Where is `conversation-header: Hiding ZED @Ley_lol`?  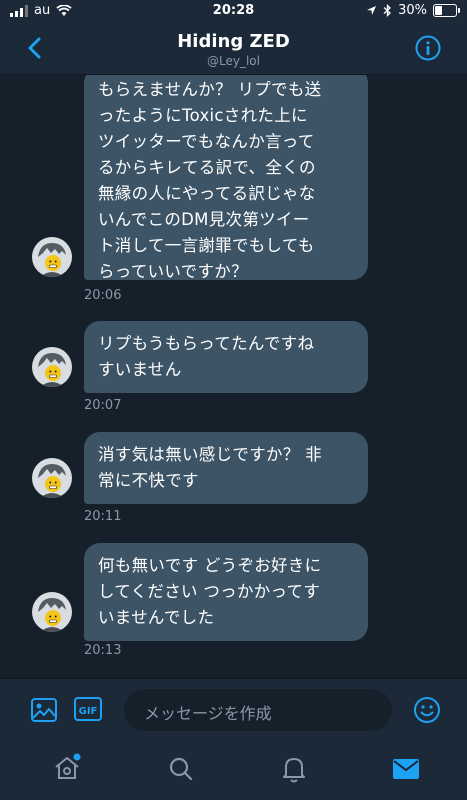
conversation-header: Hiding ZED @Ley_lol is located at coordinates (233, 48).